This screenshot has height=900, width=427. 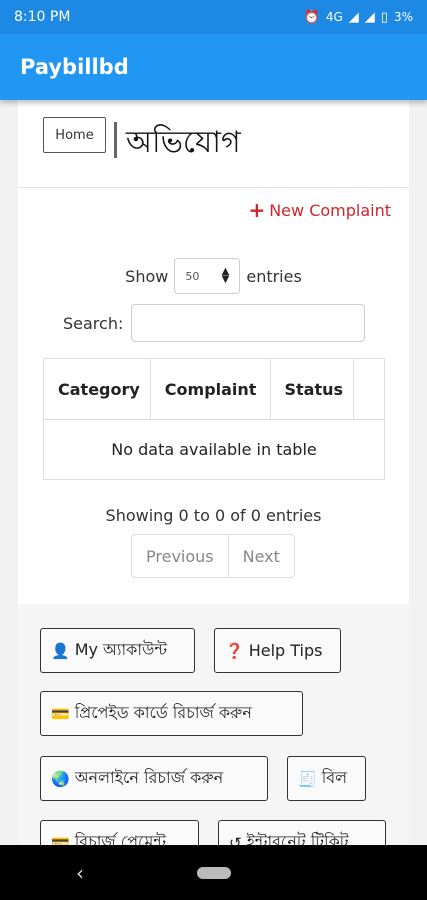 I want to click on credit-card-icon: 💳, so click(x=60, y=713).